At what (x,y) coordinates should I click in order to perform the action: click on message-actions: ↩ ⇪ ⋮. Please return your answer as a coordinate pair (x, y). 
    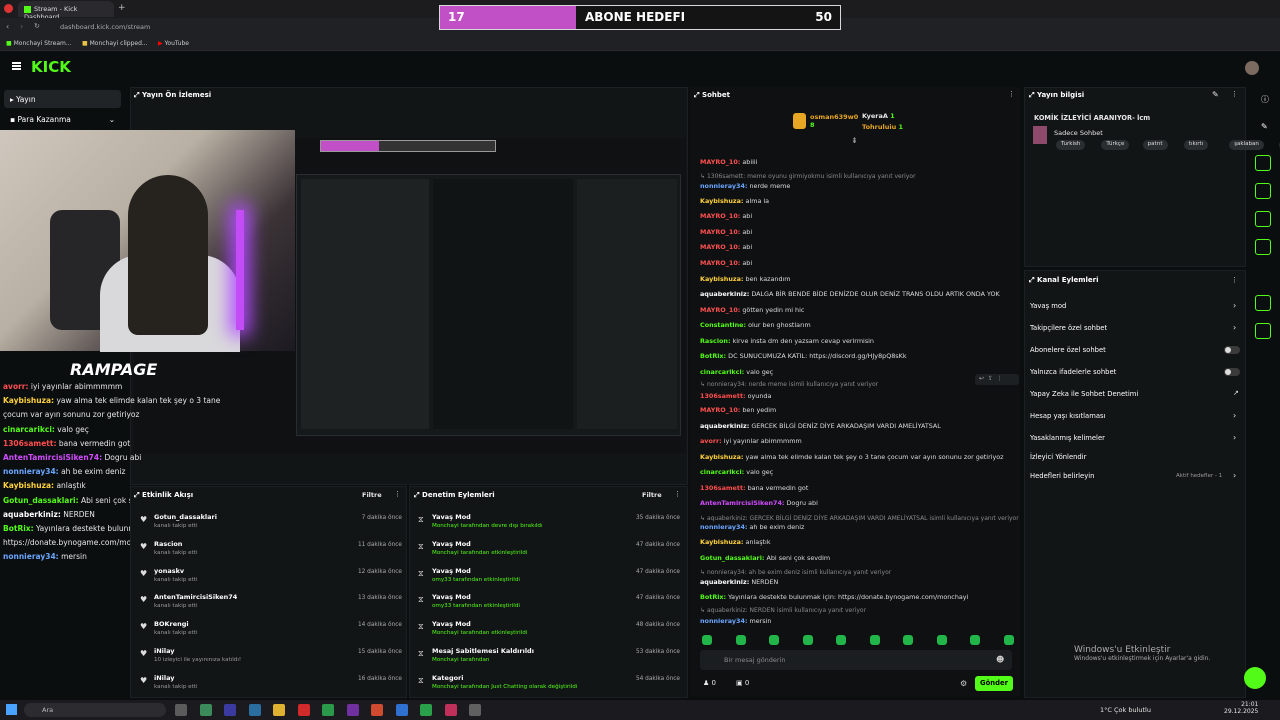
    Looking at the image, I should click on (997, 379).